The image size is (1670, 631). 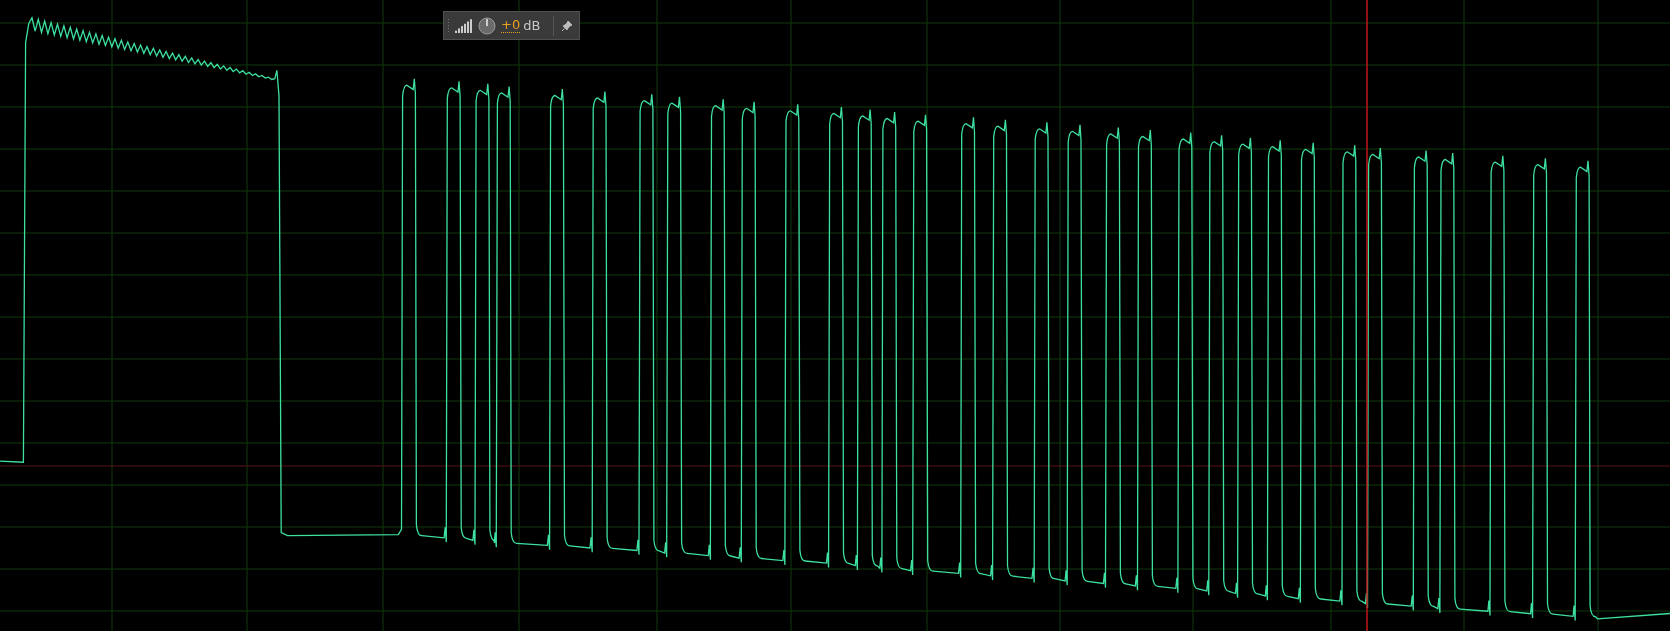 What do you see at coordinates (448, 25) in the screenshot?
I see `grip-handle-icon` at bounding box center [448, 25].